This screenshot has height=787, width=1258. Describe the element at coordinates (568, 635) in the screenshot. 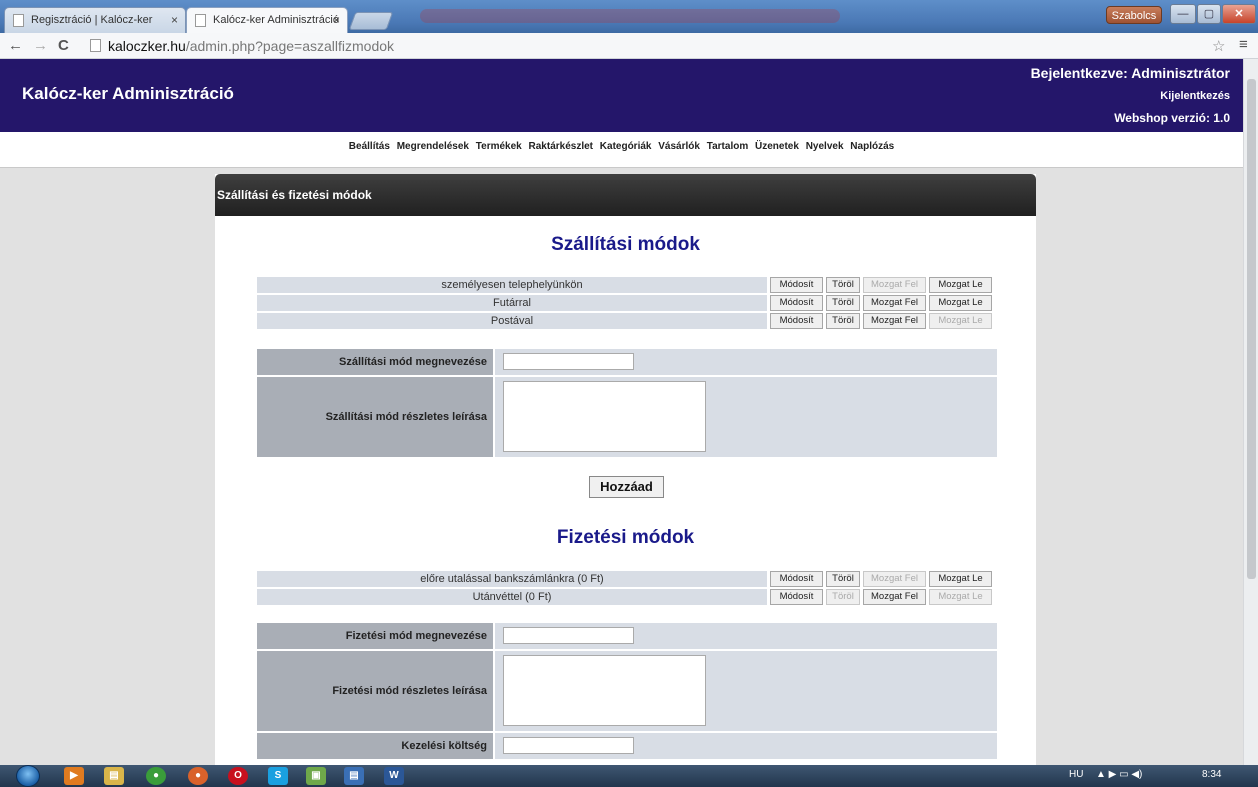

I see `payment-name-input` at that location.